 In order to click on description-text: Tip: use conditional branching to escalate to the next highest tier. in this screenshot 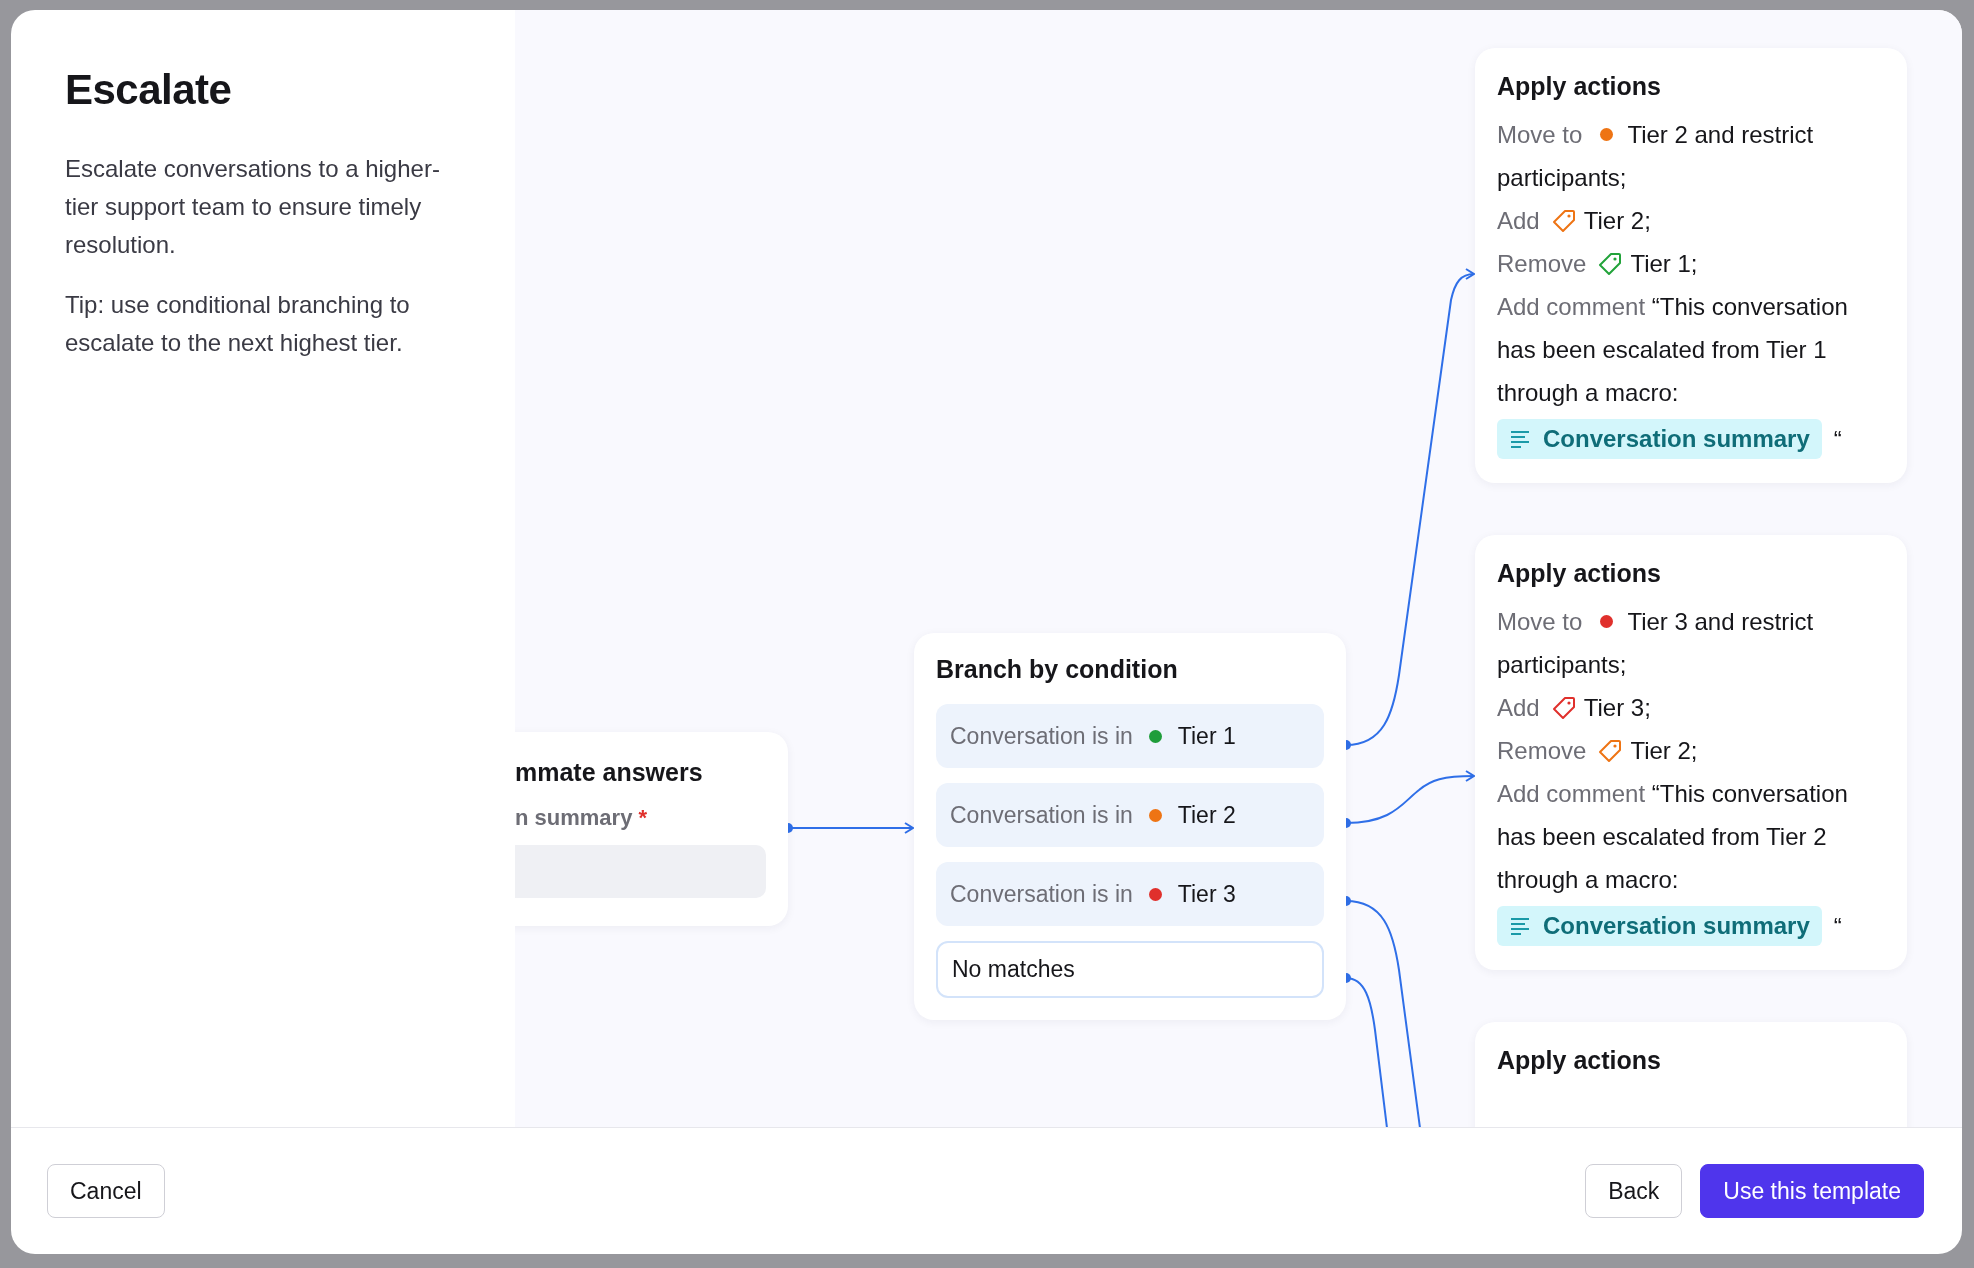, I will do `click(238, 324)`.